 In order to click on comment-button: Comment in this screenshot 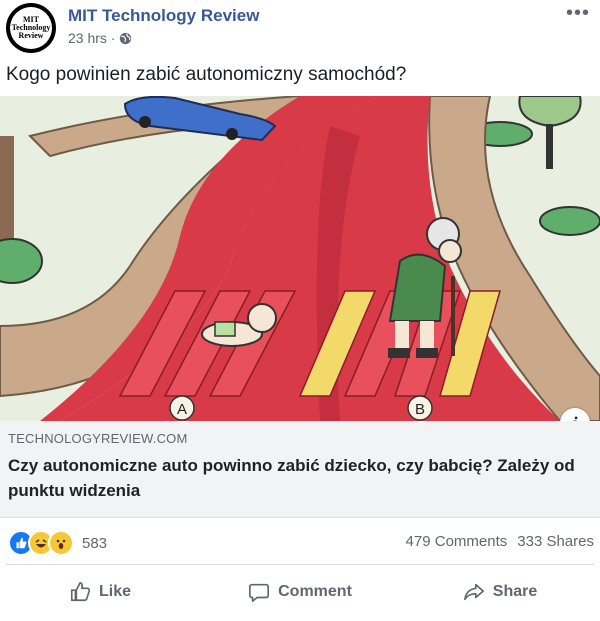, I will do `click(300, 592)`.